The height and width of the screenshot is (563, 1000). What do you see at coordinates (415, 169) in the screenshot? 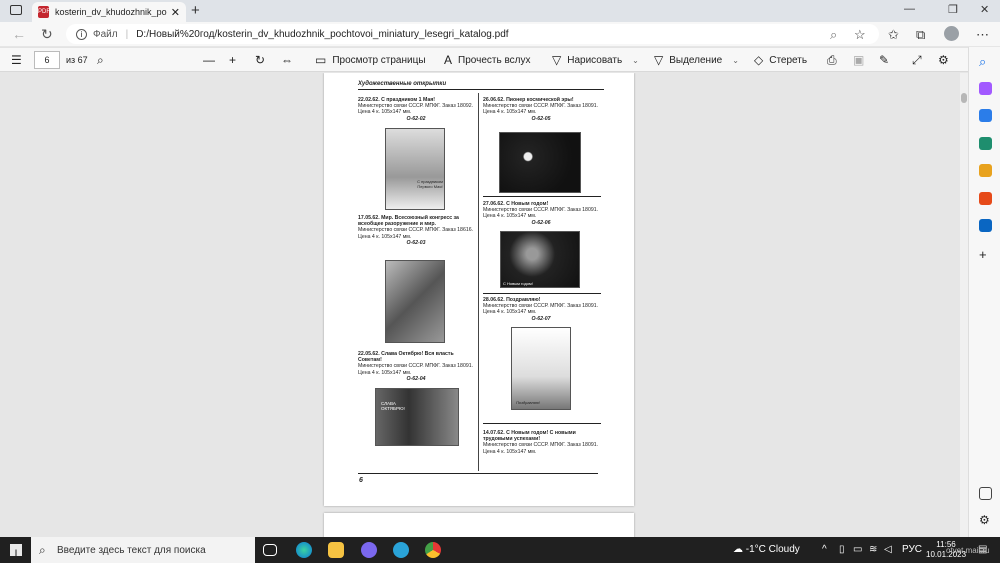
I see `postcard-image: С праздником Первого Мая!` at bounding box center [415, 169].